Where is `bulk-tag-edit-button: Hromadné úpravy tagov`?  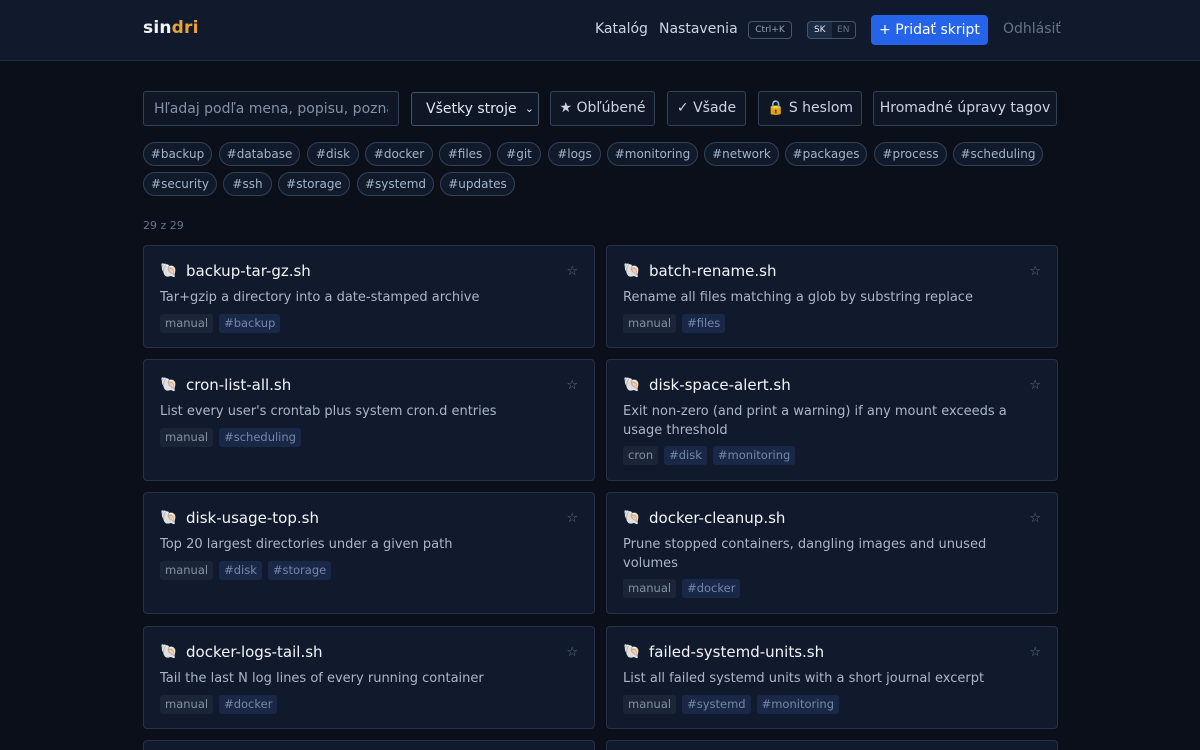 bulk-tag-edit-button: Hromadné úpravy tagov is located at coordinates (965, 108).